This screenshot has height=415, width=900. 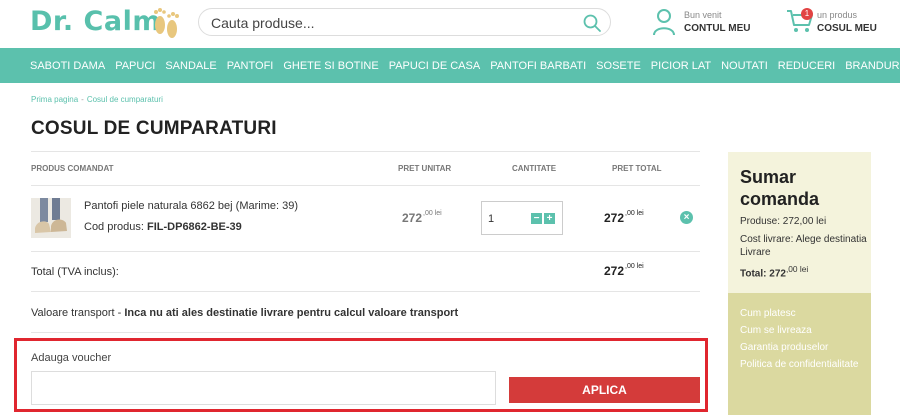 What do you see at coordinates (686, 217) in the screenshot?
I see `remove-item-icon: ×` at bounding box center [686, 217].